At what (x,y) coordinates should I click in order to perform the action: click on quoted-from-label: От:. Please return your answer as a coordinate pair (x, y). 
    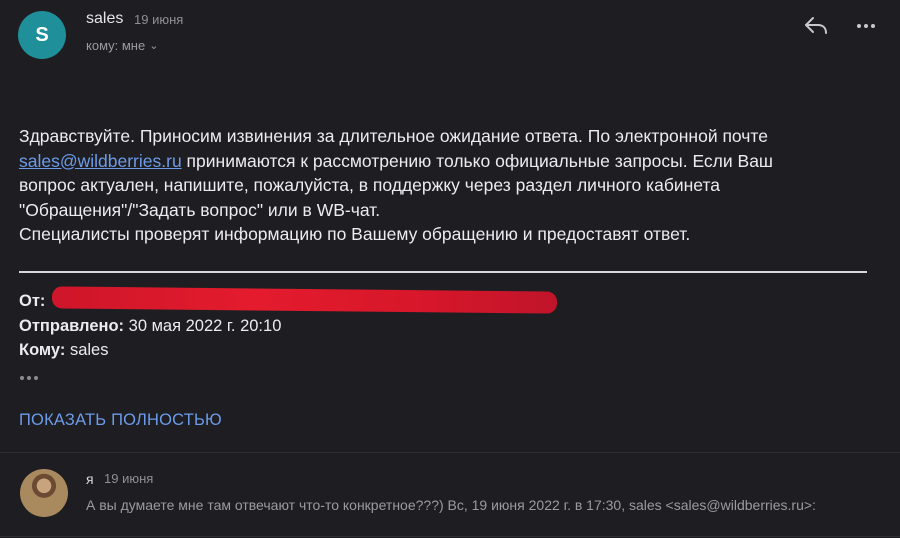
    Looking at the image, I should click on (32, 301).